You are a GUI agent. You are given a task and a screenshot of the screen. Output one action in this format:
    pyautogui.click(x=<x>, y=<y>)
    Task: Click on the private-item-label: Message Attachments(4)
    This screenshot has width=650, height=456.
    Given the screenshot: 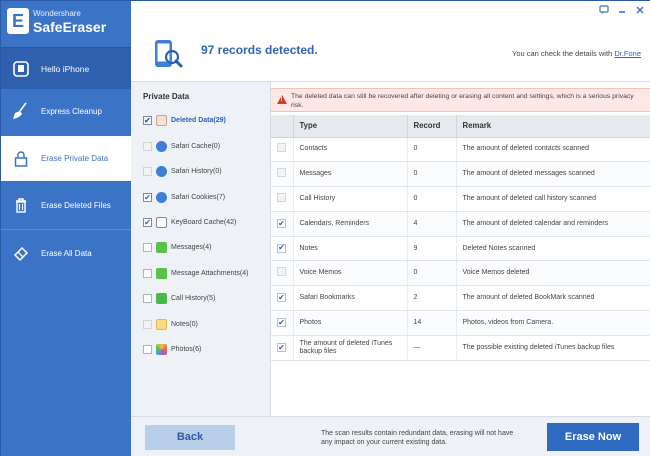 What is the action you would take?
    pyautogui.click(x=210, y=273)
    